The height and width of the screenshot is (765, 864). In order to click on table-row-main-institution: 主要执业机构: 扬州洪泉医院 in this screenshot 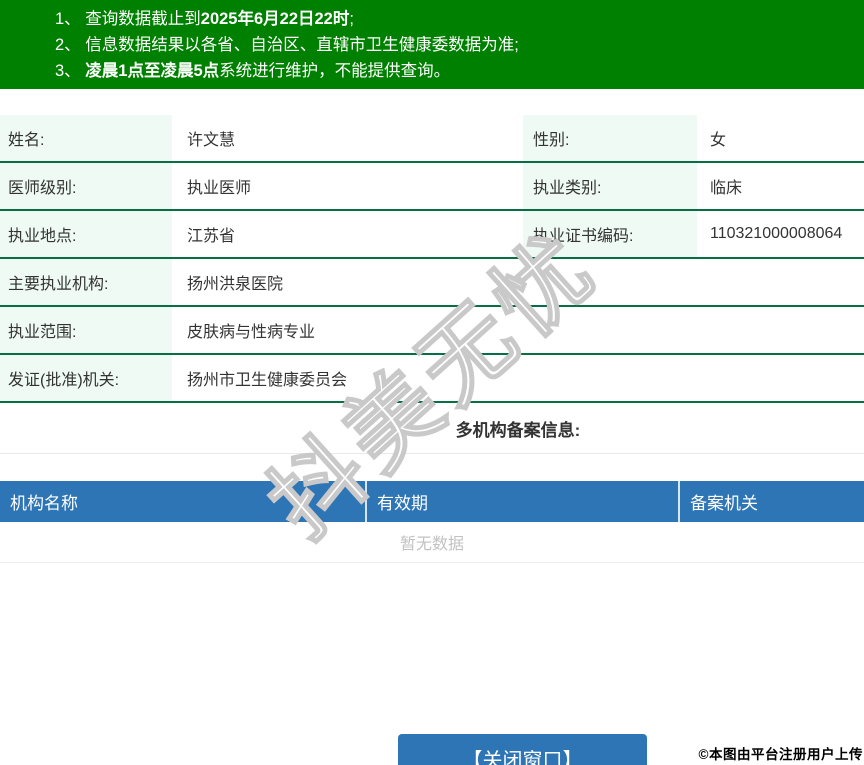, I will do `click(432, 283)`.